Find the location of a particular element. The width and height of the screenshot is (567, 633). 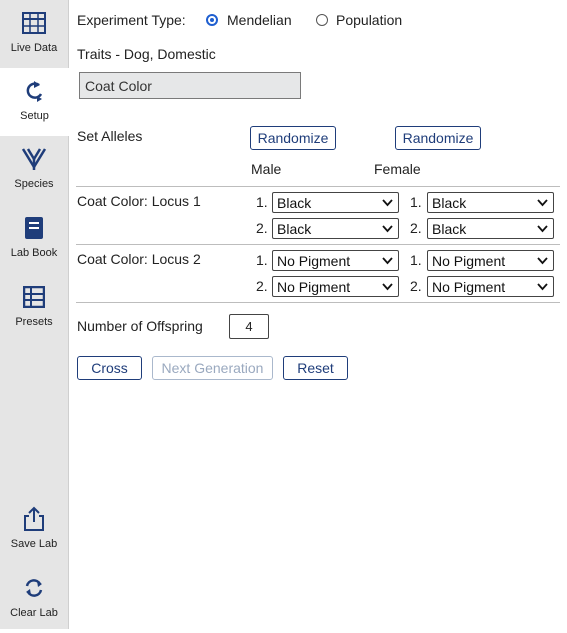

sidebar-item-presets: Presets is located at coordinates (34, 308).